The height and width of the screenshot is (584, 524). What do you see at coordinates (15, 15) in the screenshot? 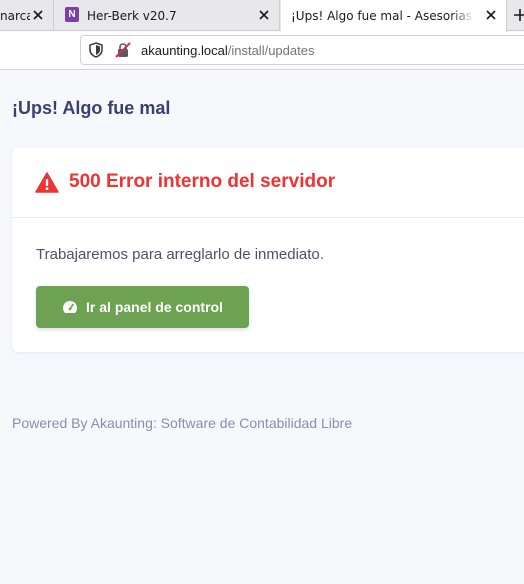
I see `tab-label: narca` at bounding box center [15, 15].